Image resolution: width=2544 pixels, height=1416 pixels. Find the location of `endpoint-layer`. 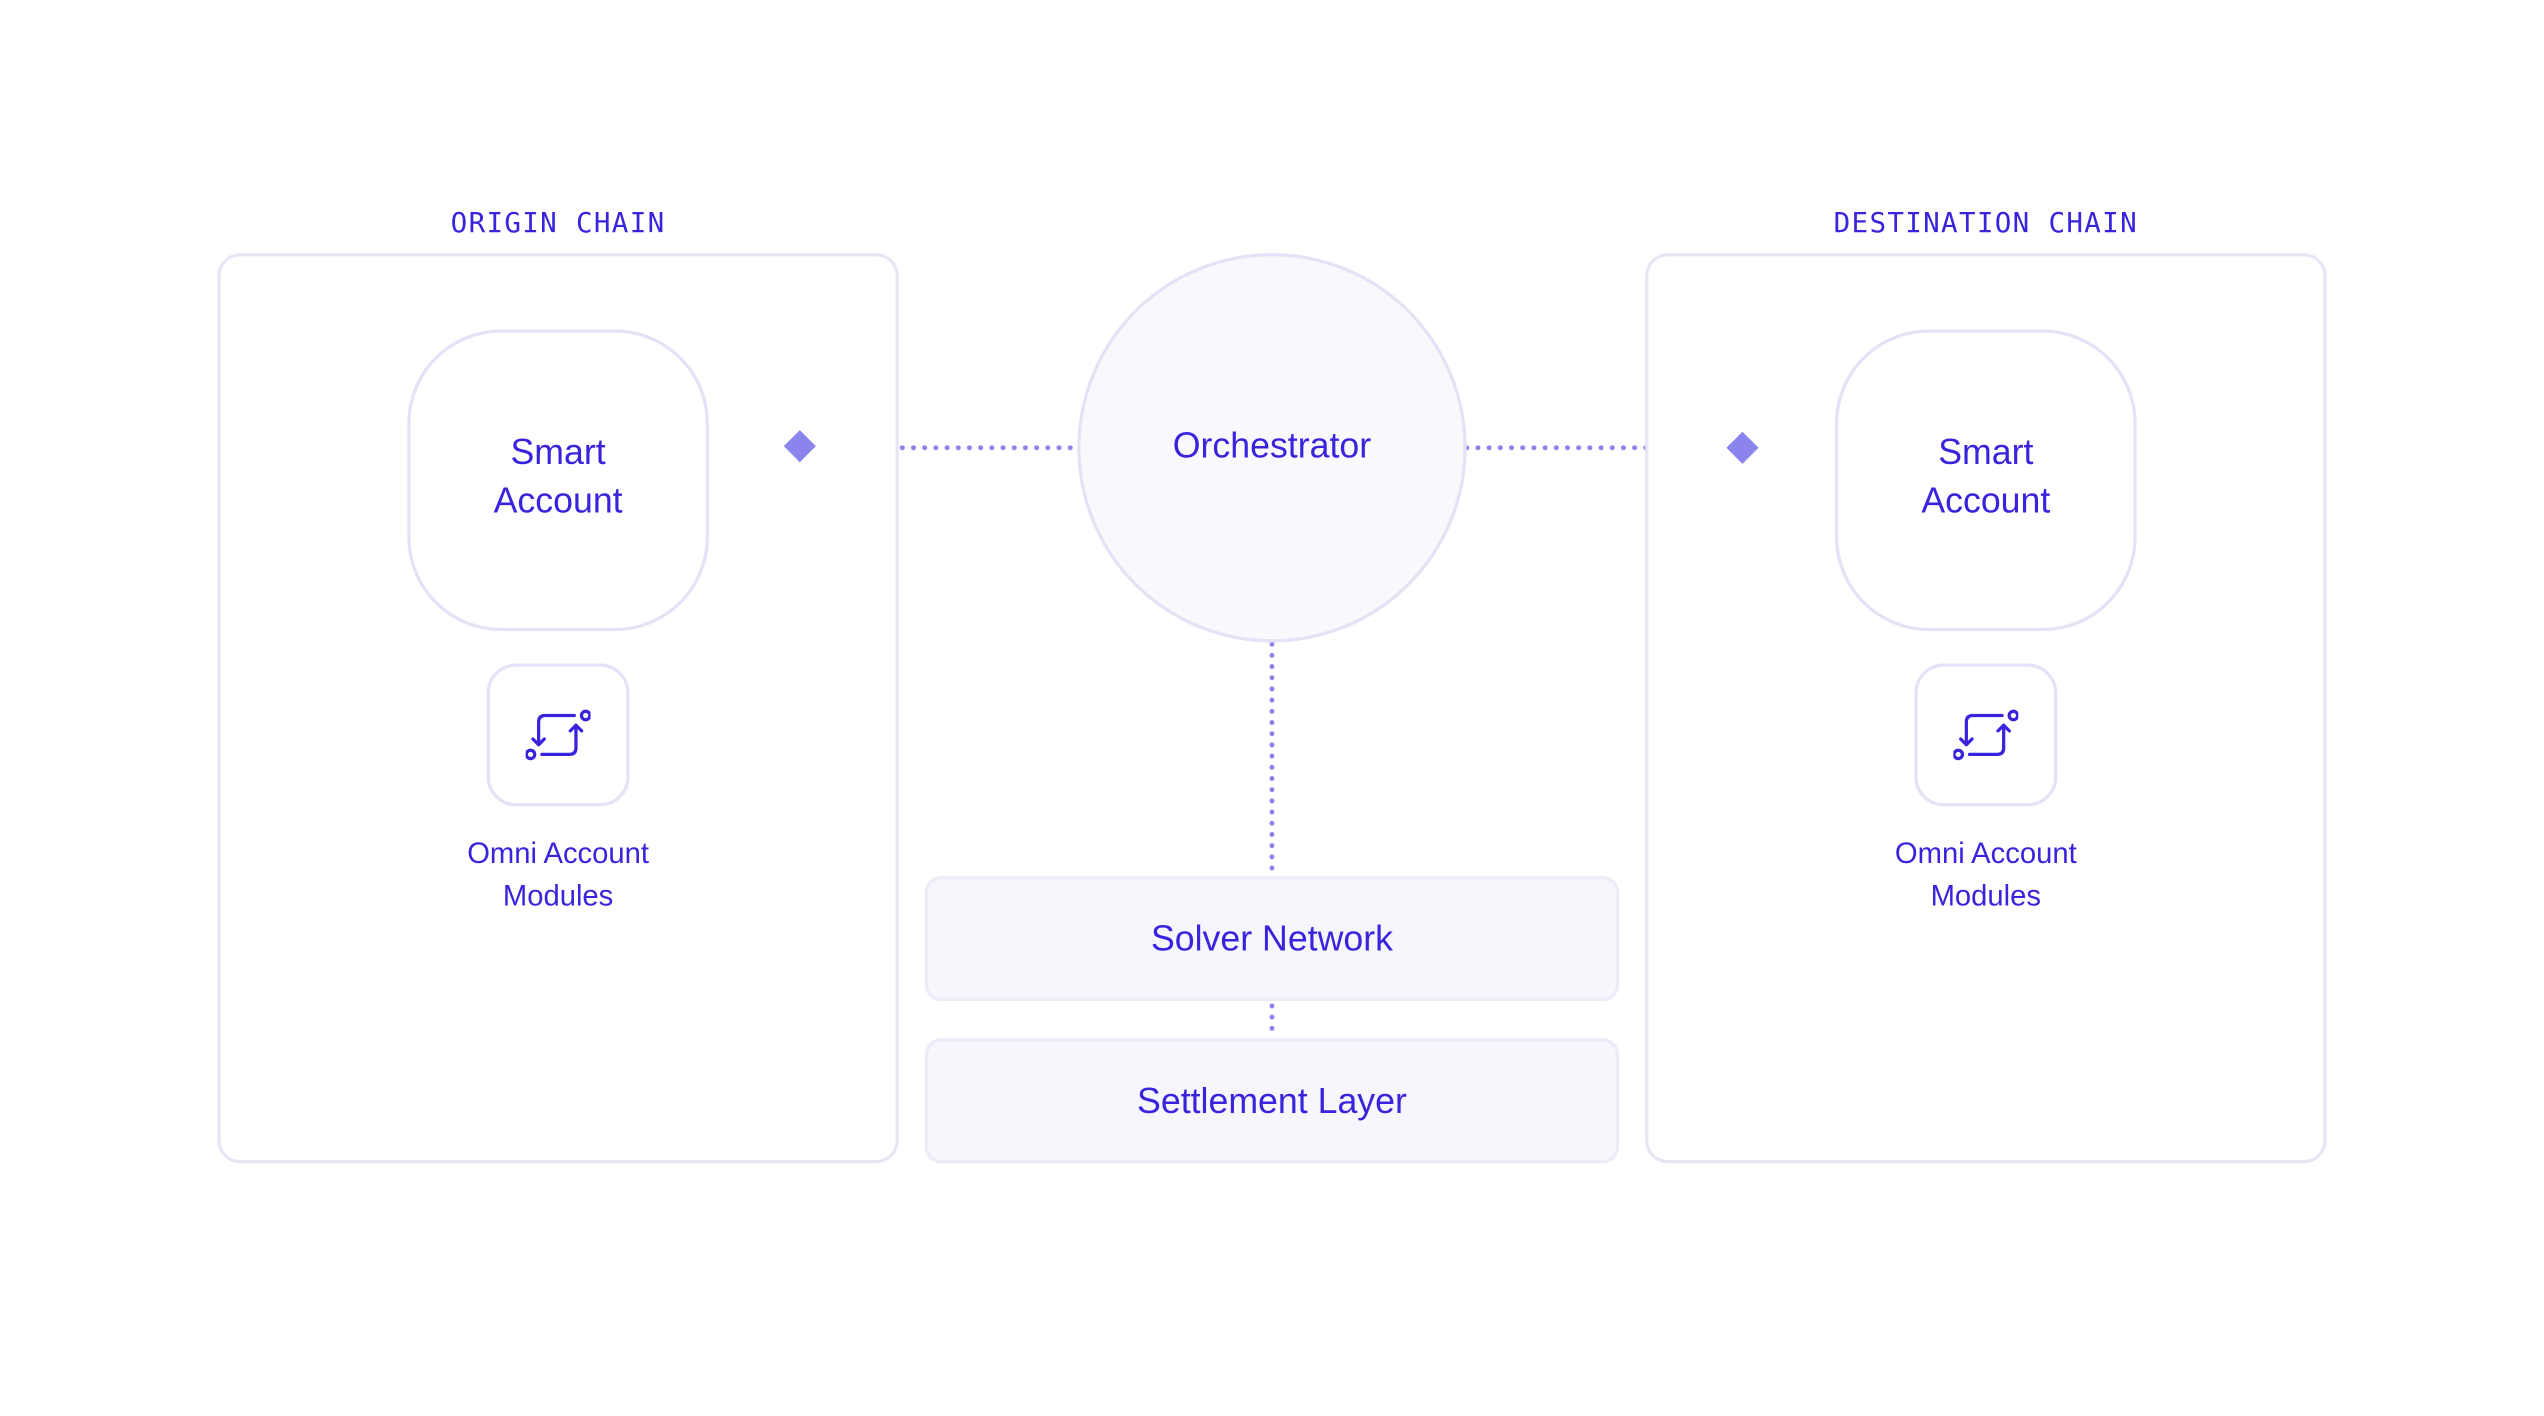

endpoint-layer is located at coordinates (1271, 447).